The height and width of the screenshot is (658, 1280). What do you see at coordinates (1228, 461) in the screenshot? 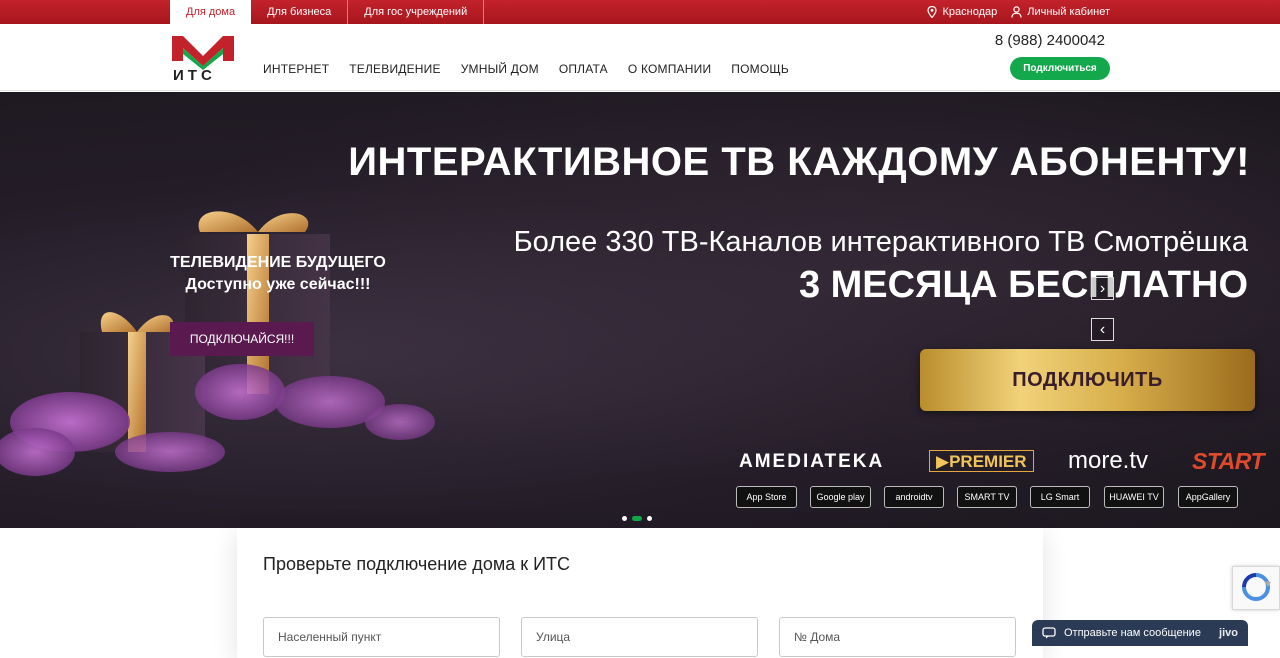
I see `brand-start: START` at bounding box center [1228, 461].